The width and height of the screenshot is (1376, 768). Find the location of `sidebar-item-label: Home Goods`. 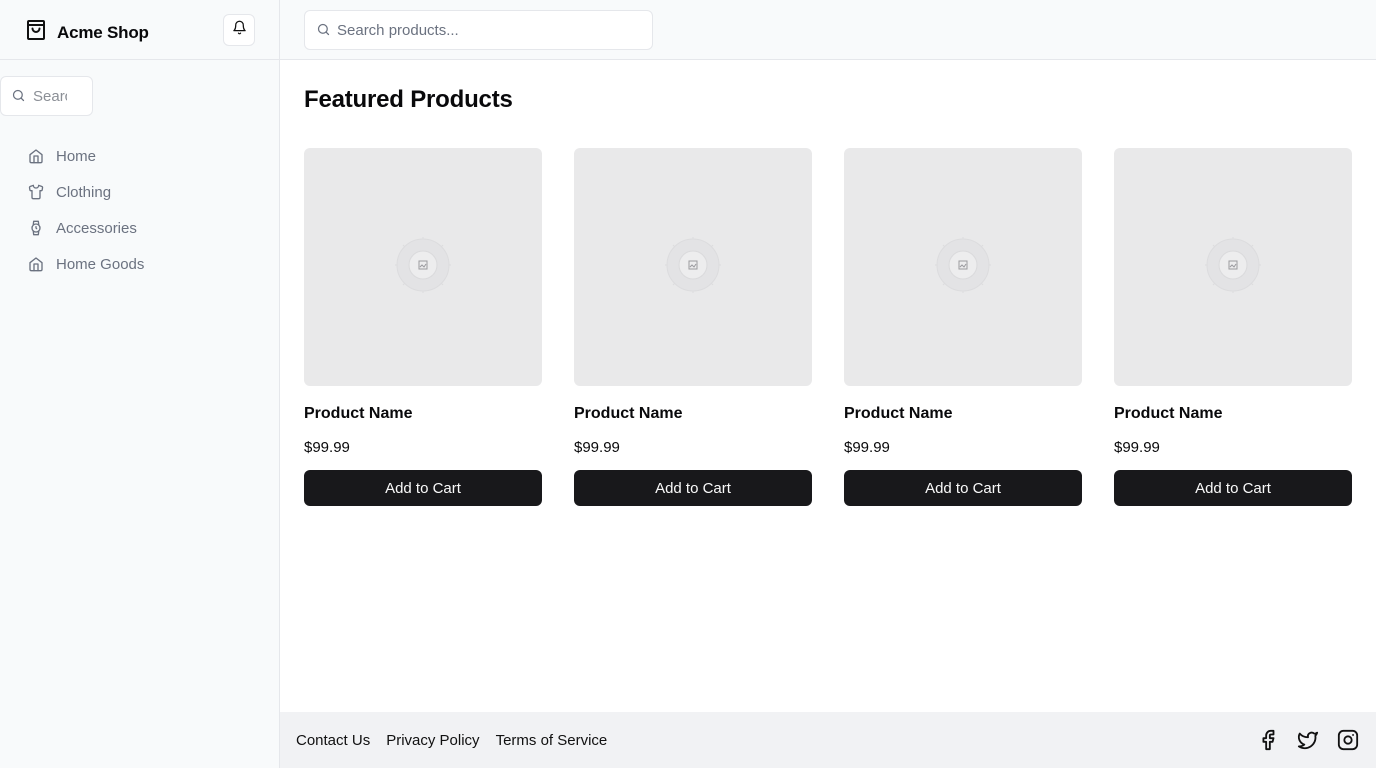

sidebar-item-label: Home Goods is located at coordinates (100, 264).